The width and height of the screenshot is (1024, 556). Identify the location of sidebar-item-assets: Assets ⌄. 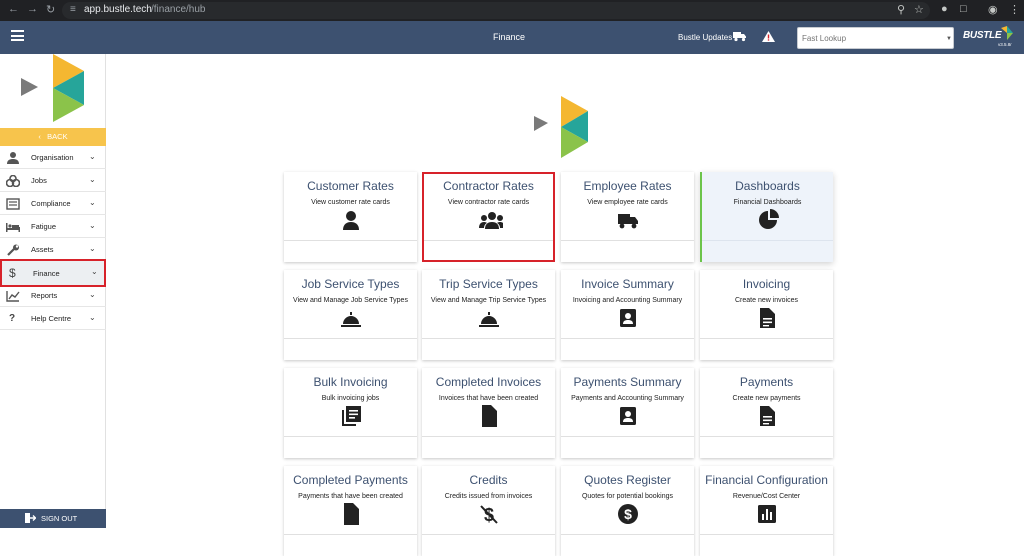
(53, 249).